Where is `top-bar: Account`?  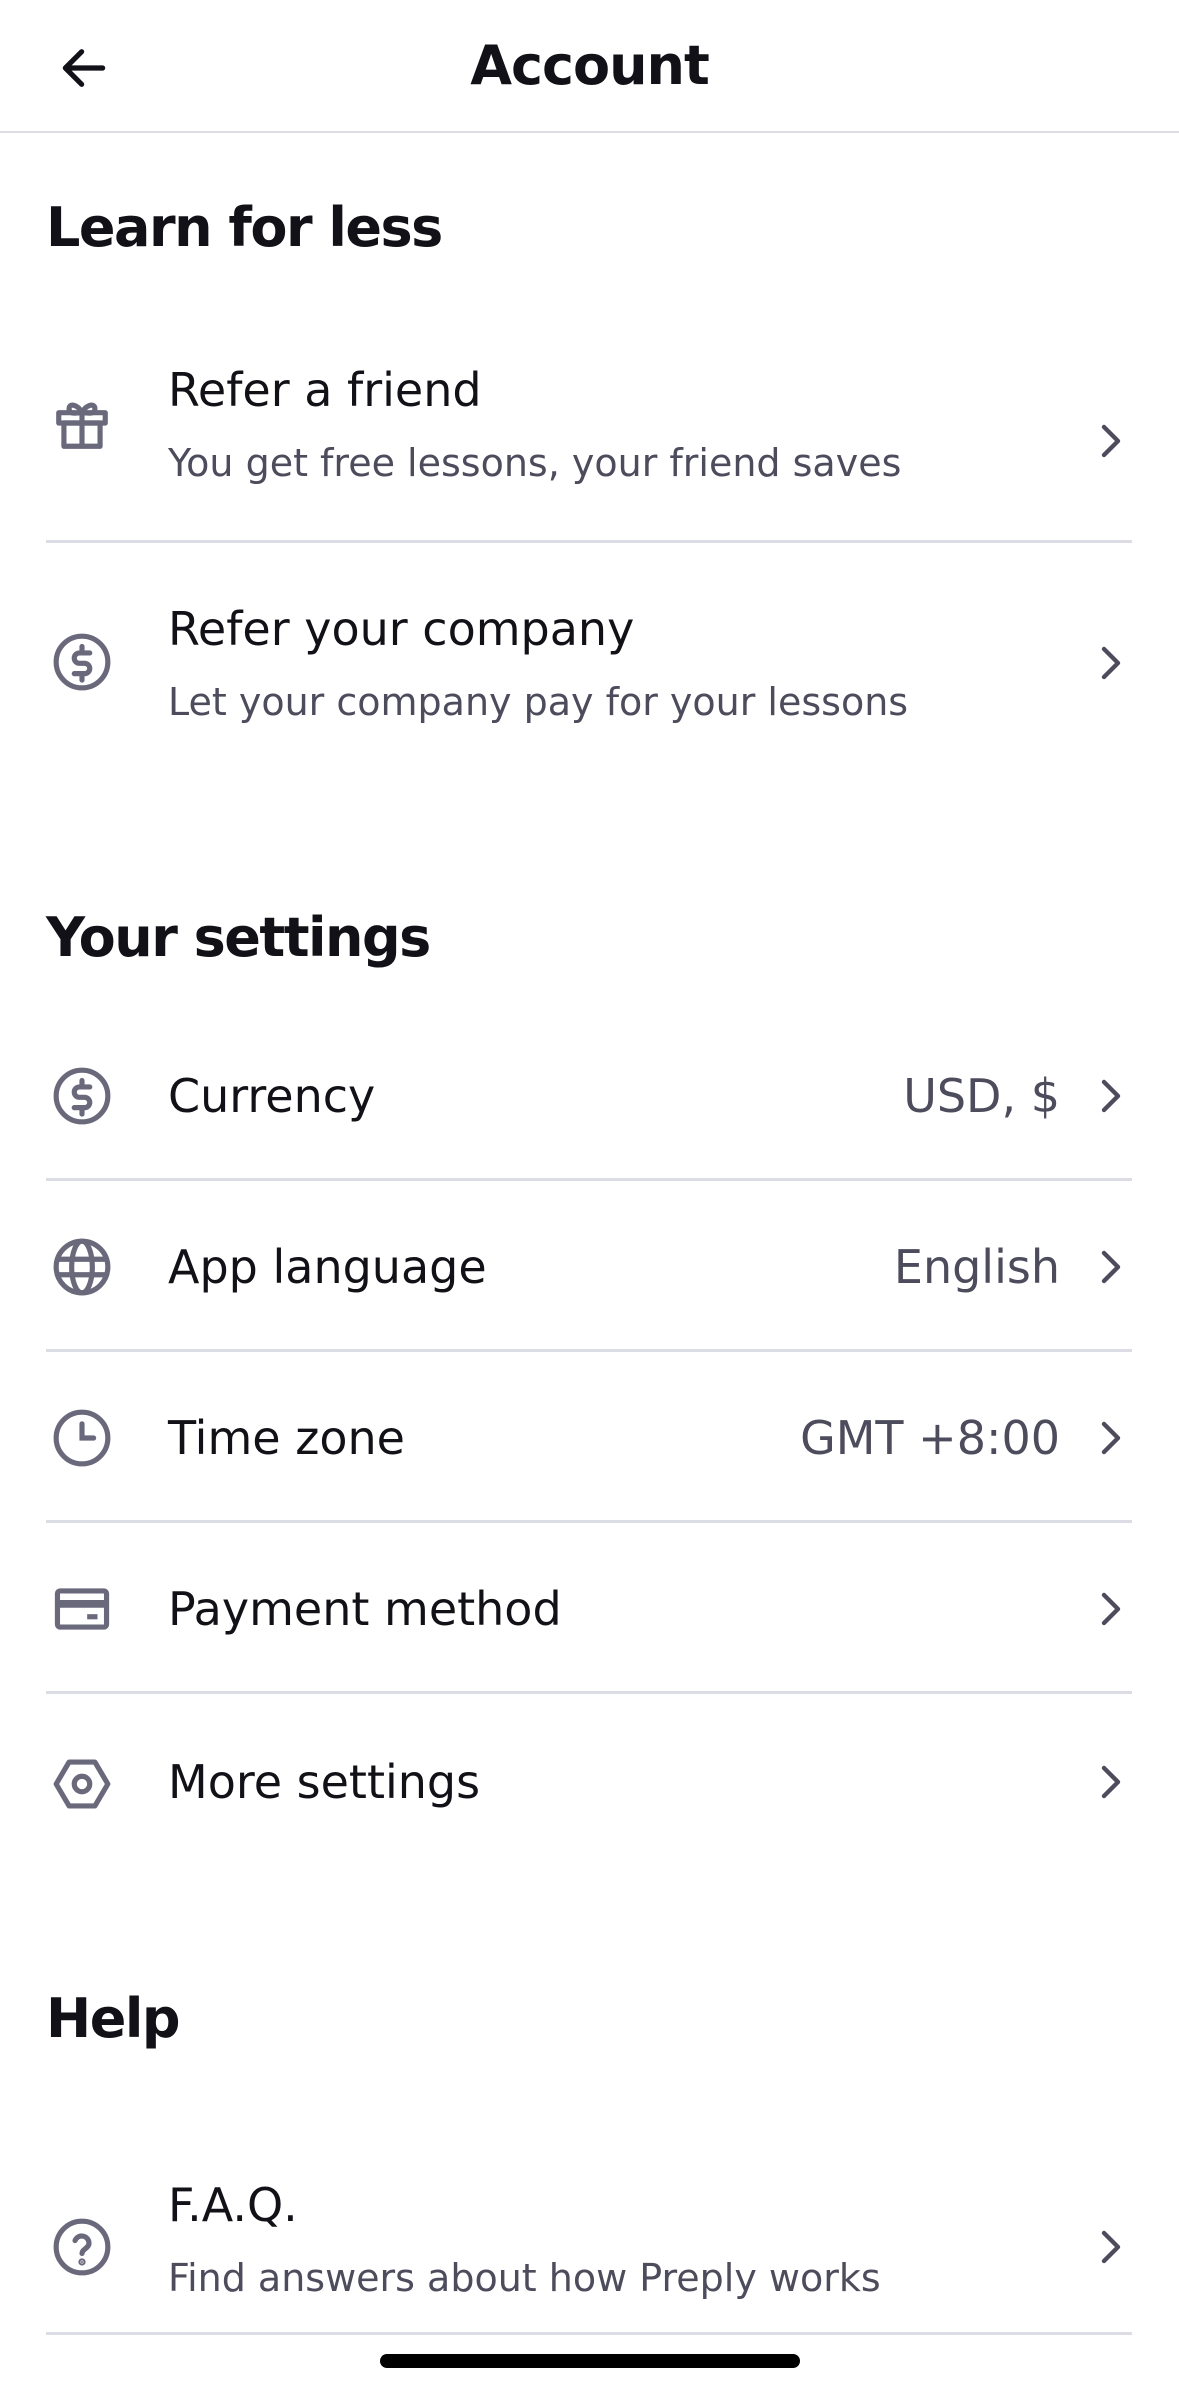
top-bar: Account is located at coordinates (589, 66).